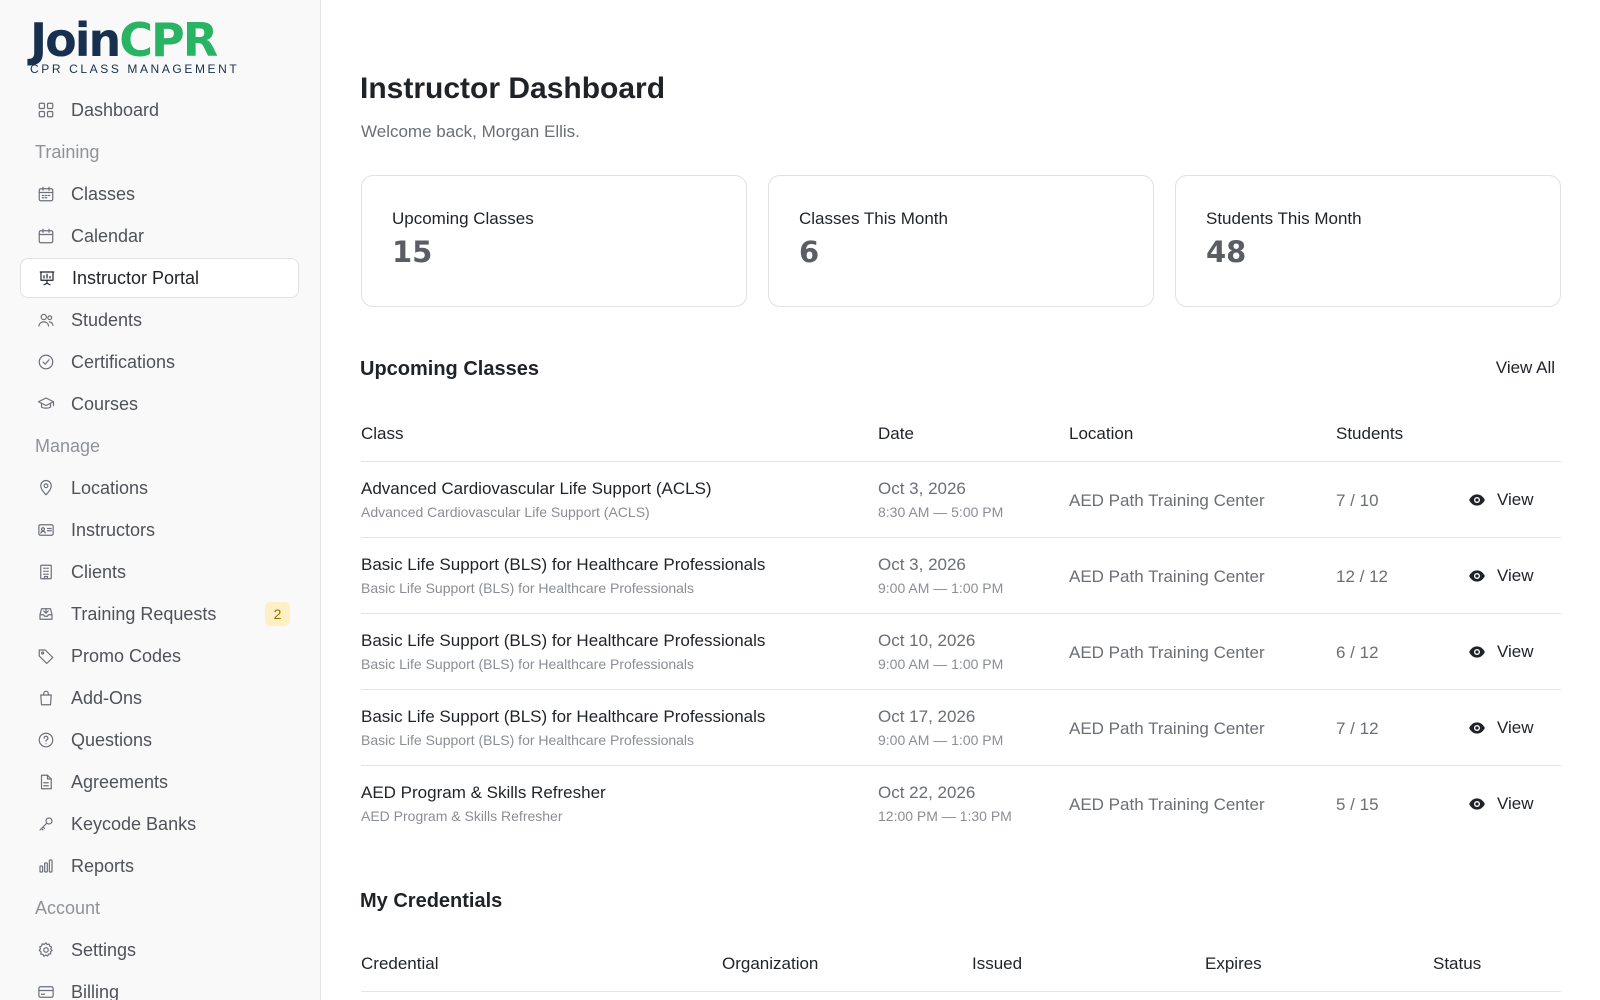 The width and height of the screenshot is (1600, 1000). I want to click on brand-logo: JoinCPR CPR CLASS MANAGEMENT, so click(134, 44).